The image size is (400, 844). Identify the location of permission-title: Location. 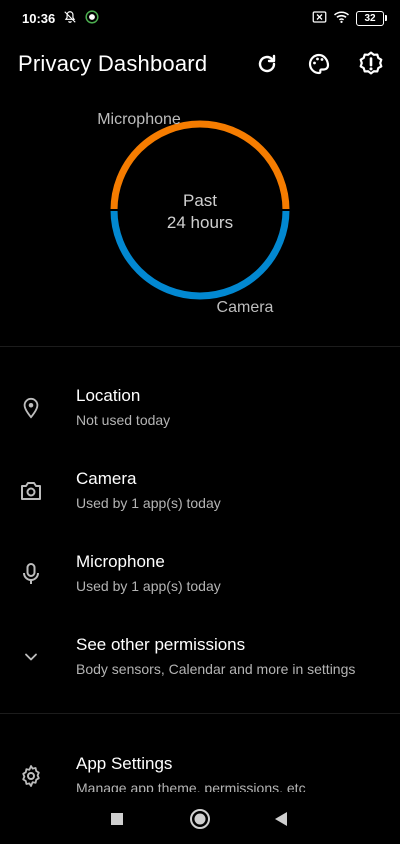
(108, 395).